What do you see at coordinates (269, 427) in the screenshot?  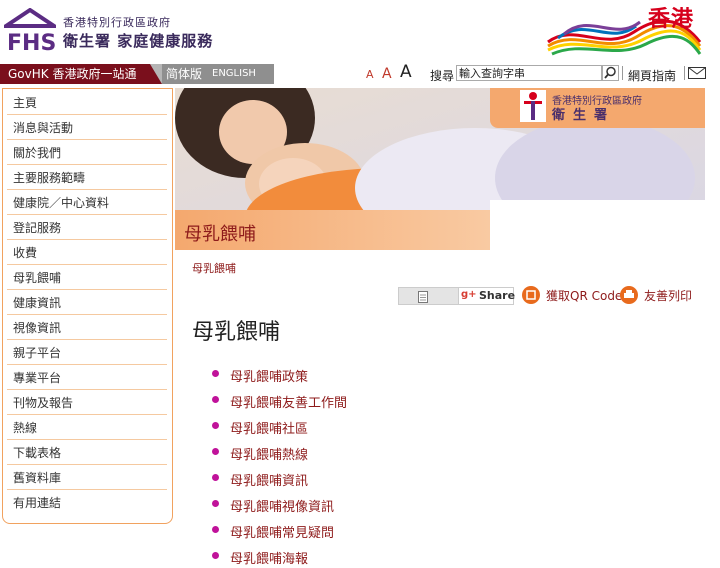 I see `content-link-community: 母乳餵哺社區` at bounding box center [269, 427].